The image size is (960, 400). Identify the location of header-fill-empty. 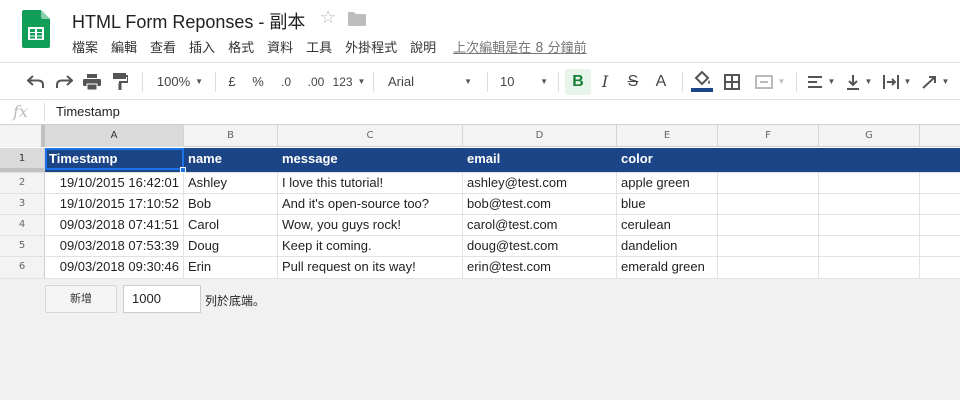
(839, 160).